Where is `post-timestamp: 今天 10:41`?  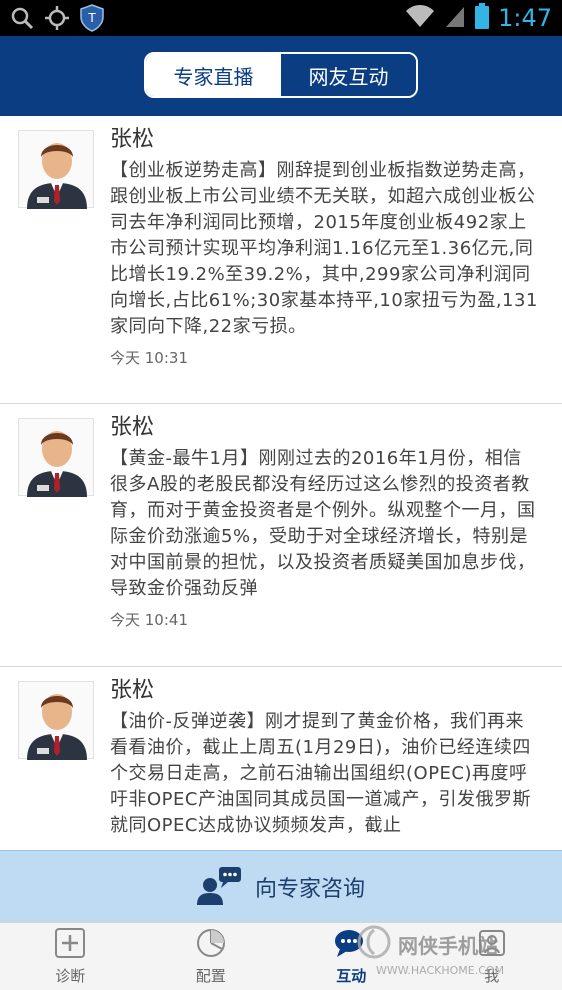 post-timestamp: 今天 10:41 is located at coordinates (149, 620).